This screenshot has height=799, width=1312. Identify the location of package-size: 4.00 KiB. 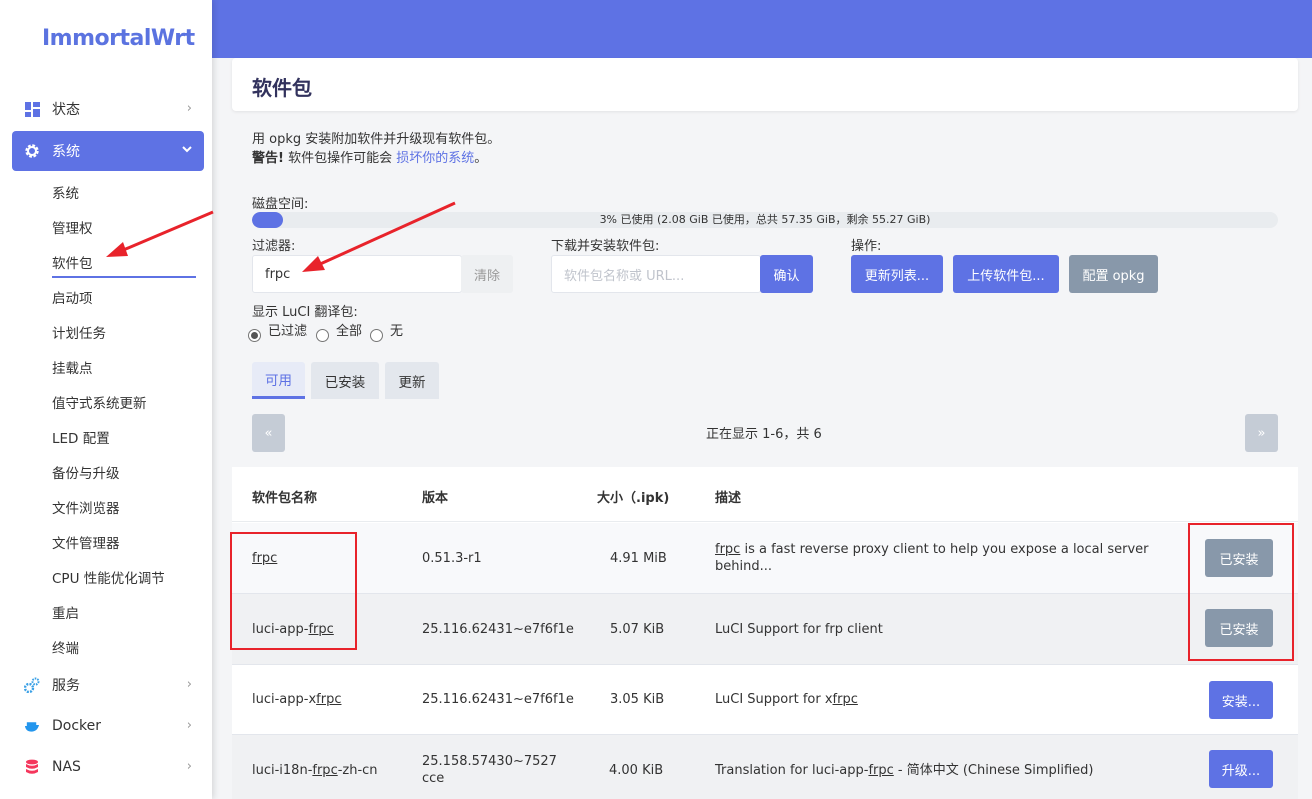
(636, 770).